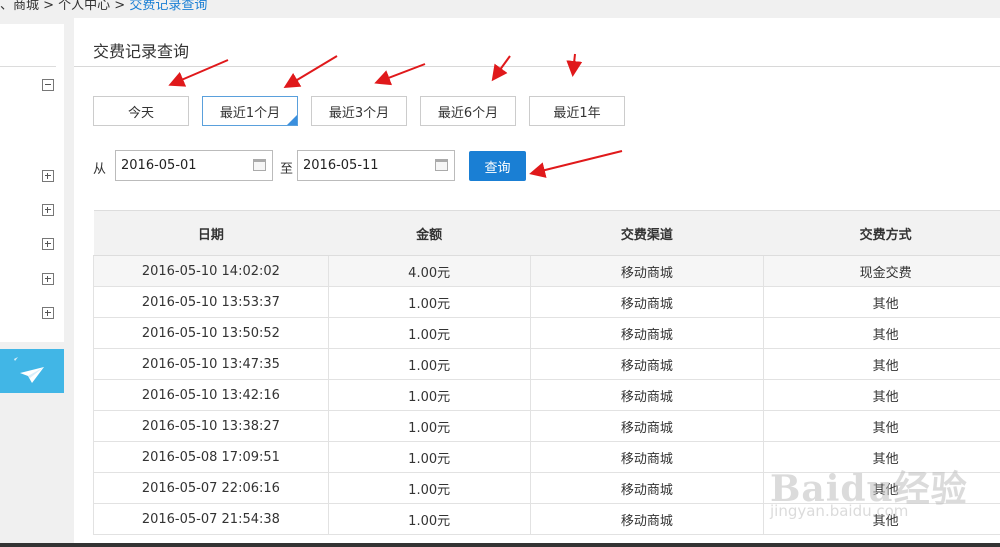 Image resolution: width=1000 pixels, height=547 pixels. I want to click on page-title: 交费记录查询, so click(141, 51).